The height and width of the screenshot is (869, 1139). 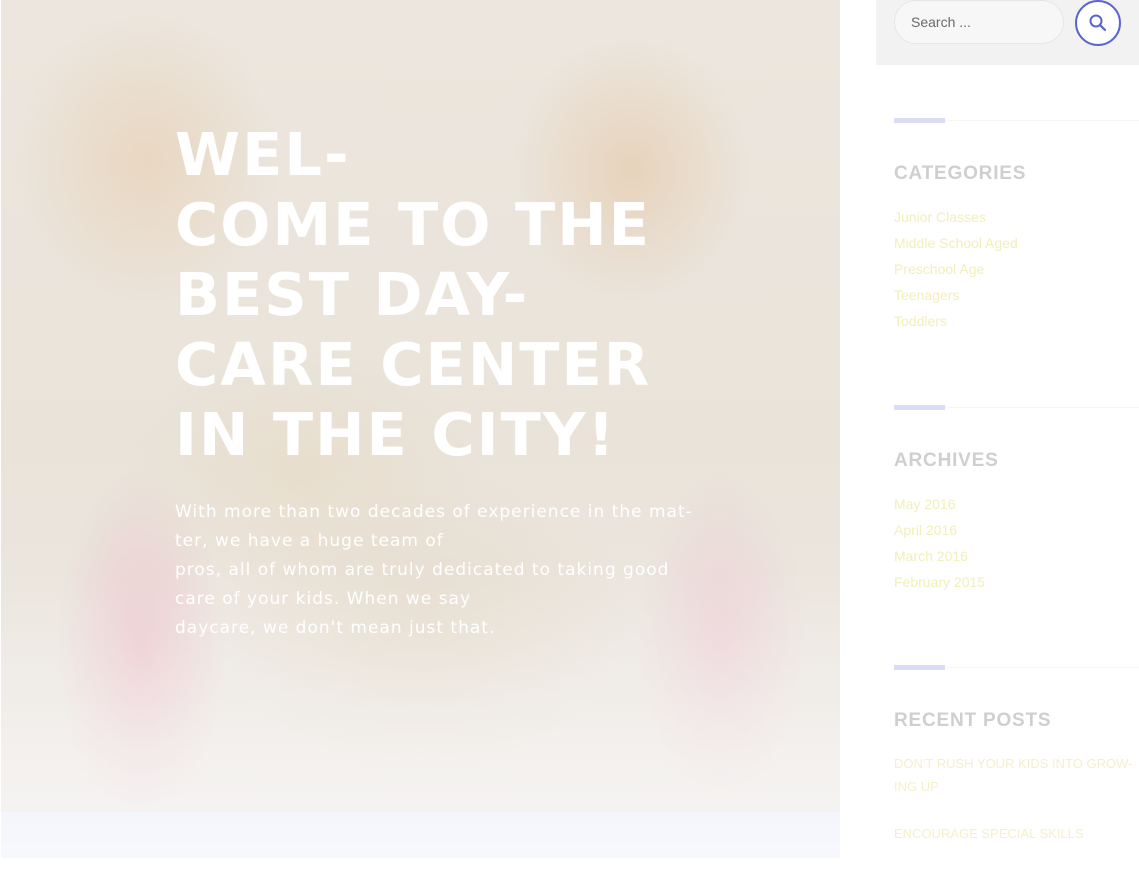 What do you see at coordinates (263, 154) in the screenshot?
I see `hero-title-line: WEL-` at bounding box center [263, 154].